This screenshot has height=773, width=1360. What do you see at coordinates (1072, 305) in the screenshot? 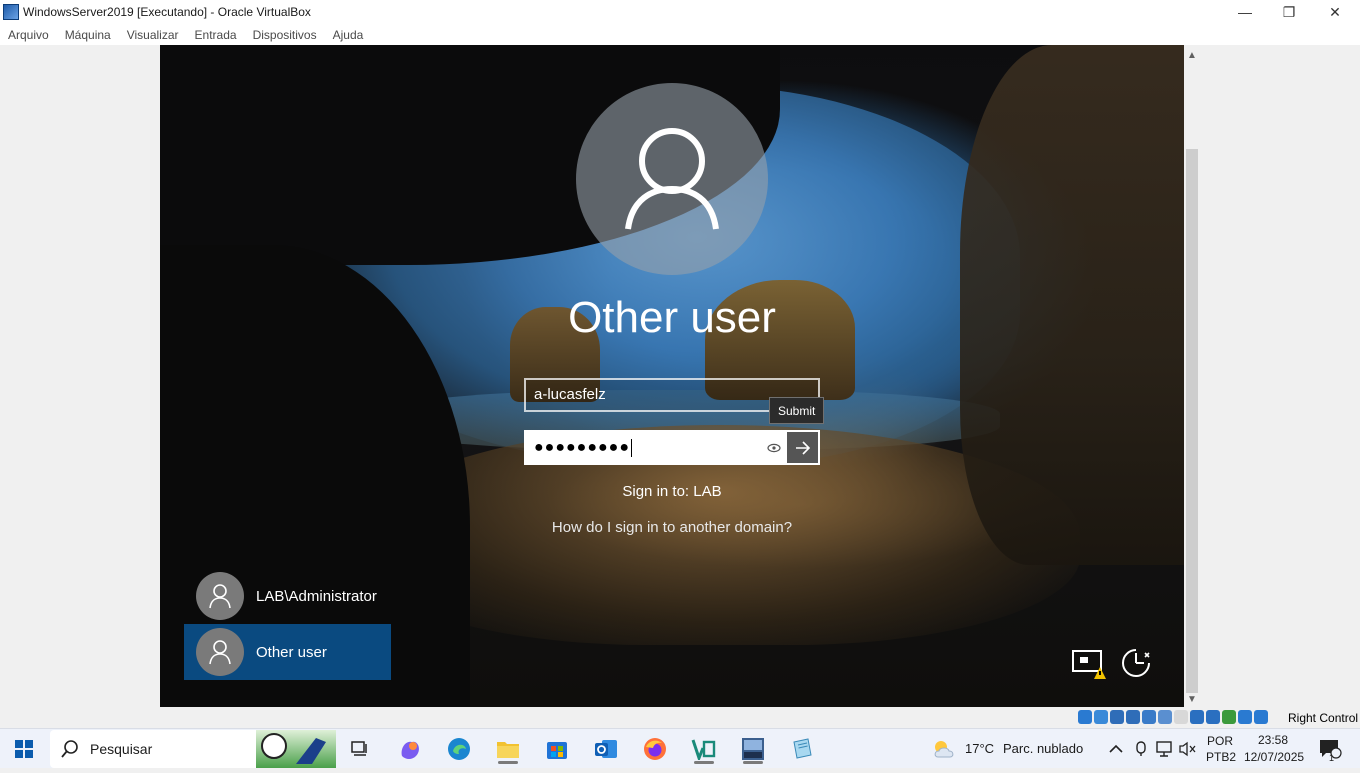
I see `wallpaper-cave-wall` at bounding box center [1072, 305].